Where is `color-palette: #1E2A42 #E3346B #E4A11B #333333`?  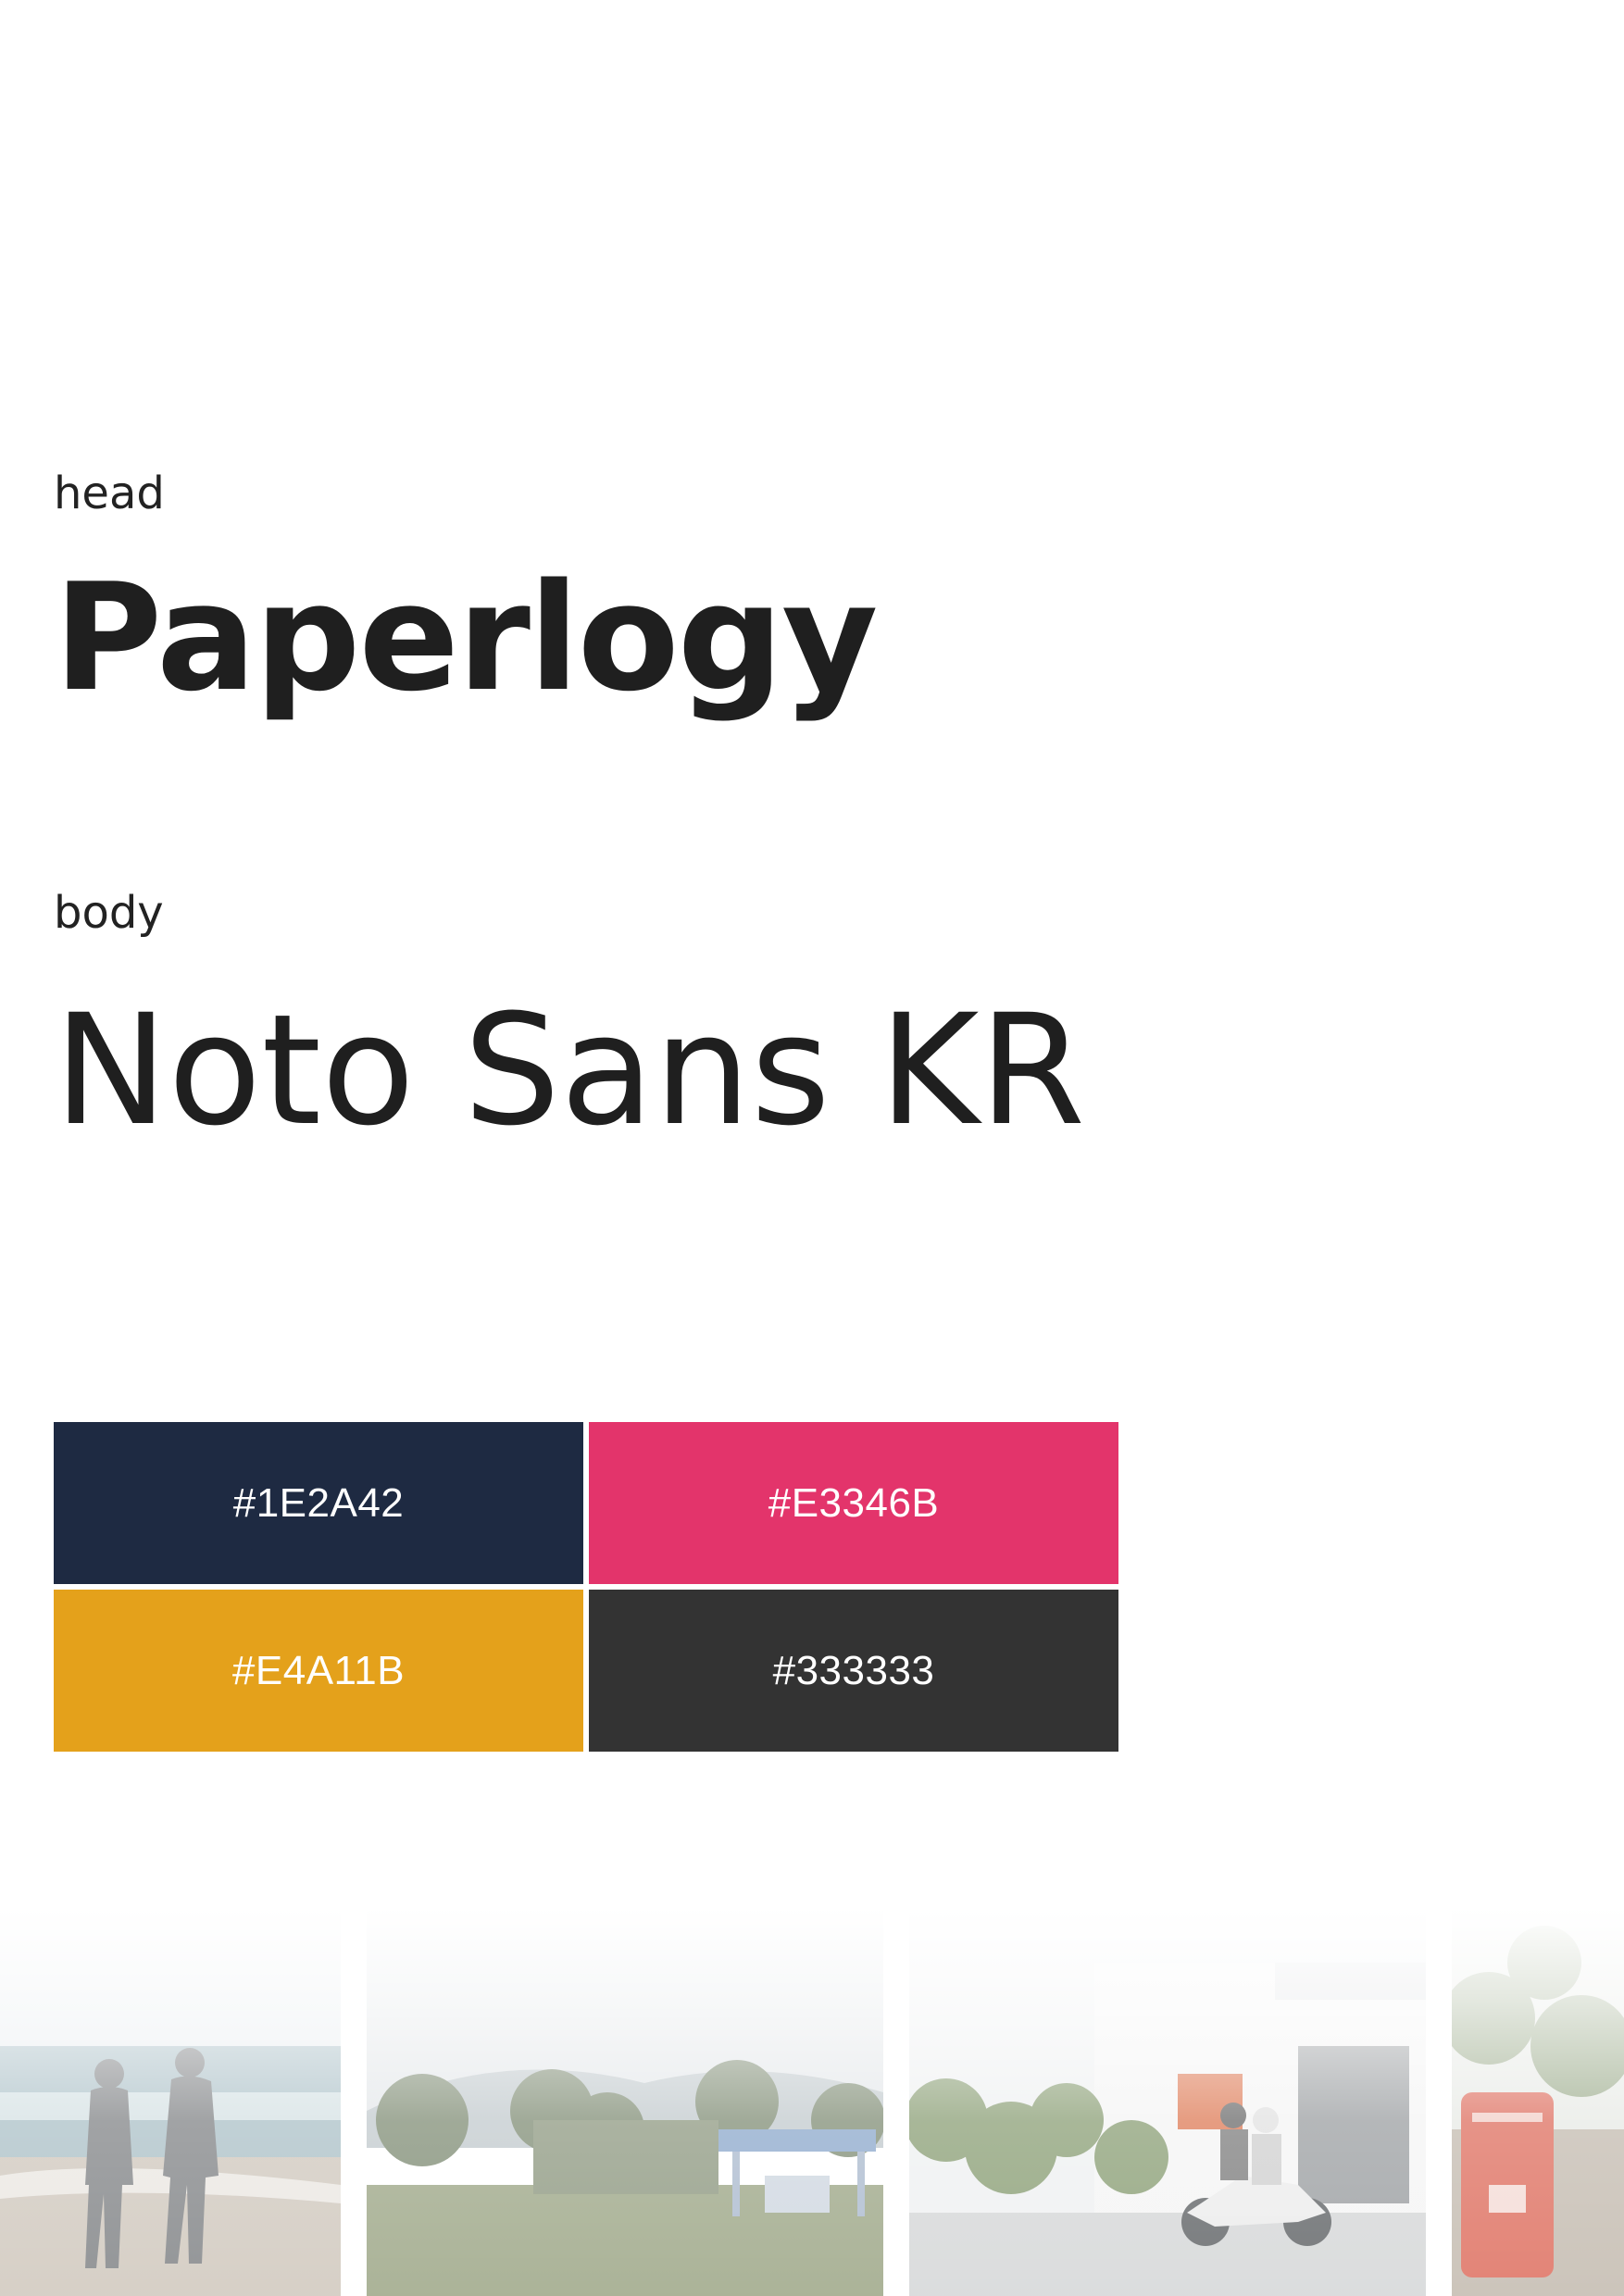 color-palette: #1E2A42 #E3346B #E4A11B #333333 is located at coordinates (588, 1587).